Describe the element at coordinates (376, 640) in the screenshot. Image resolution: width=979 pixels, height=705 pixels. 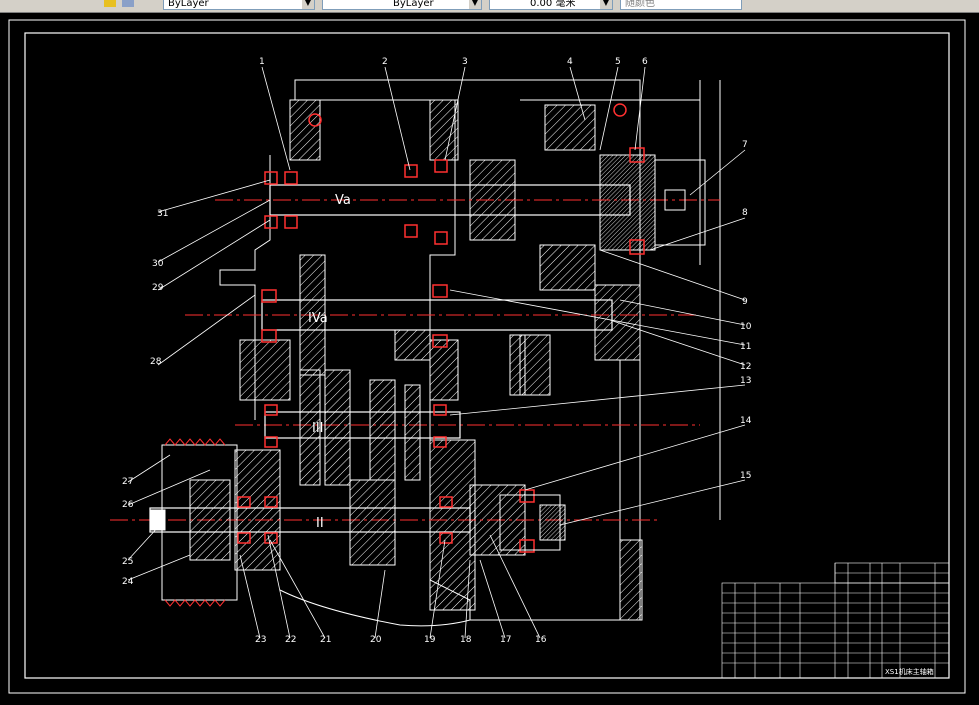
I see `callout-20: 20` at that location.